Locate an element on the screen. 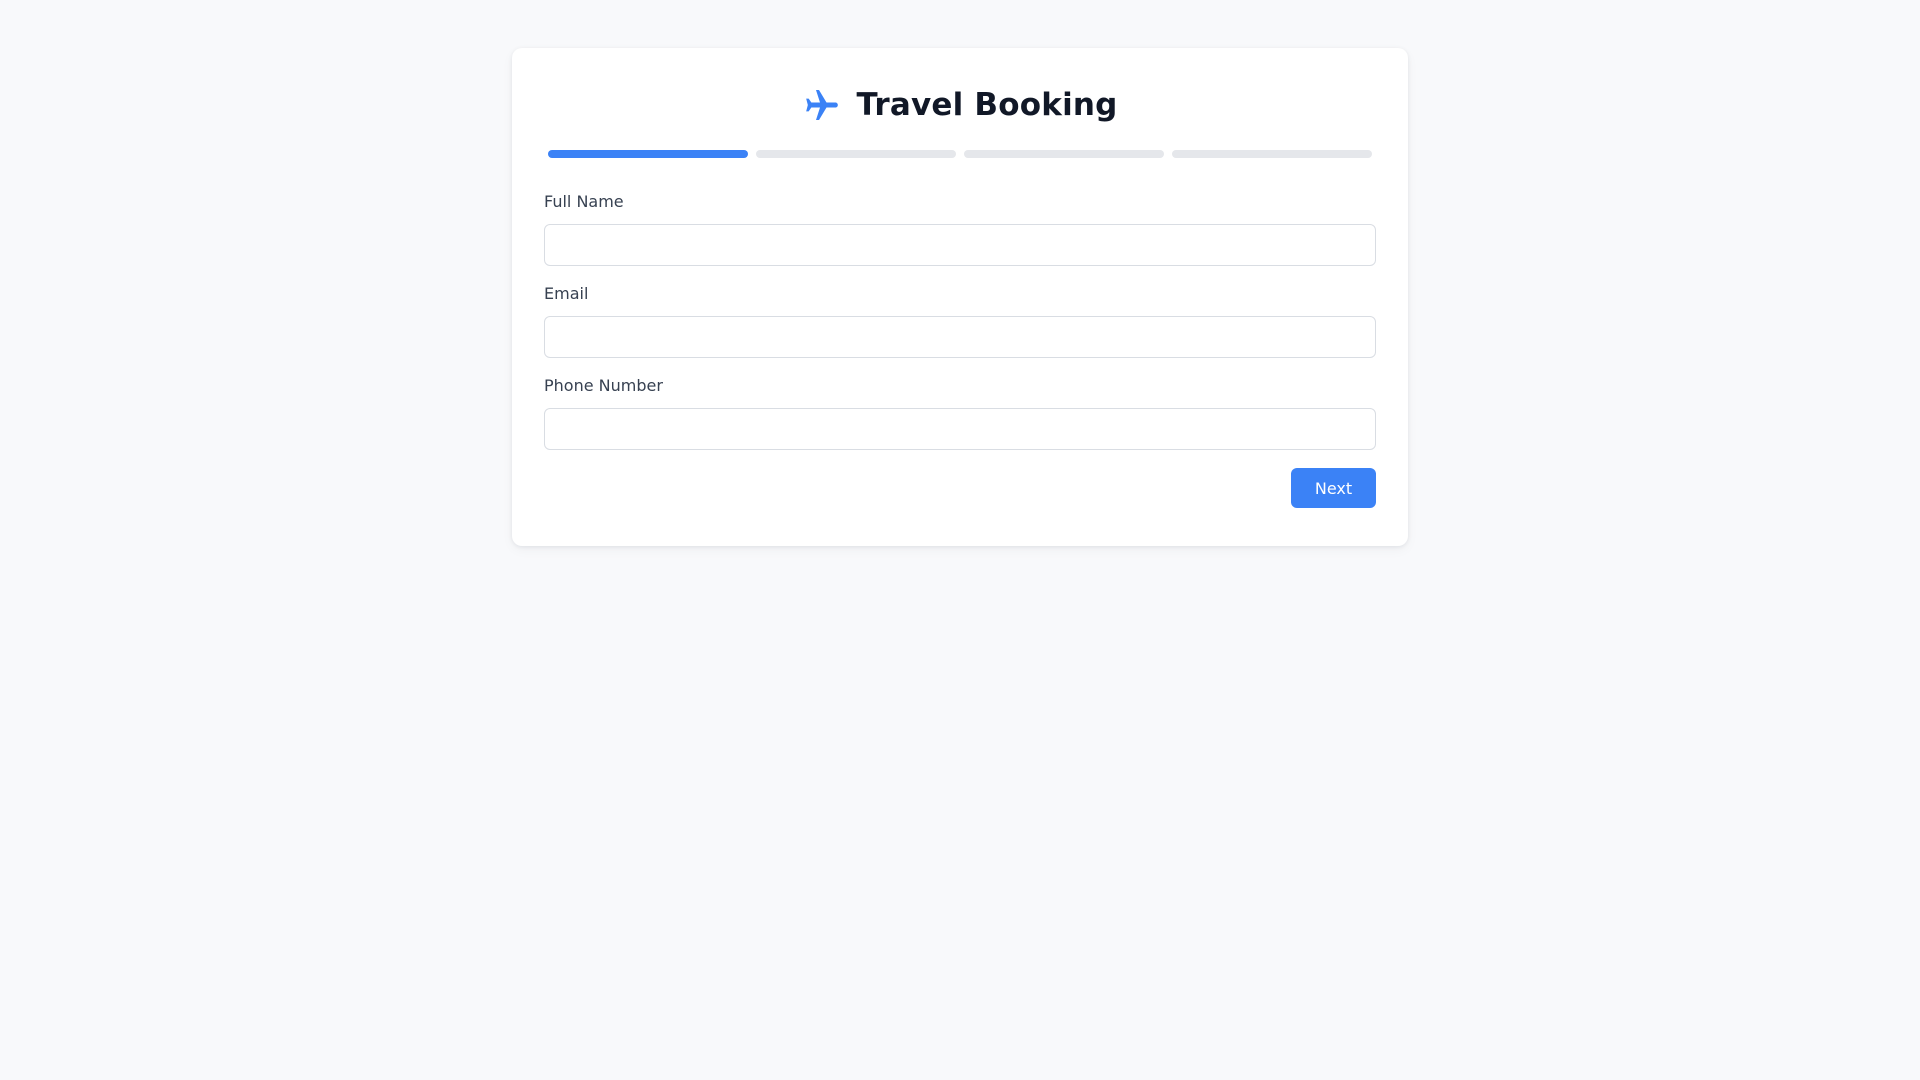 The image size is (1920, 1080). full-name-label: Full Name is located at coordinates (584, 201).